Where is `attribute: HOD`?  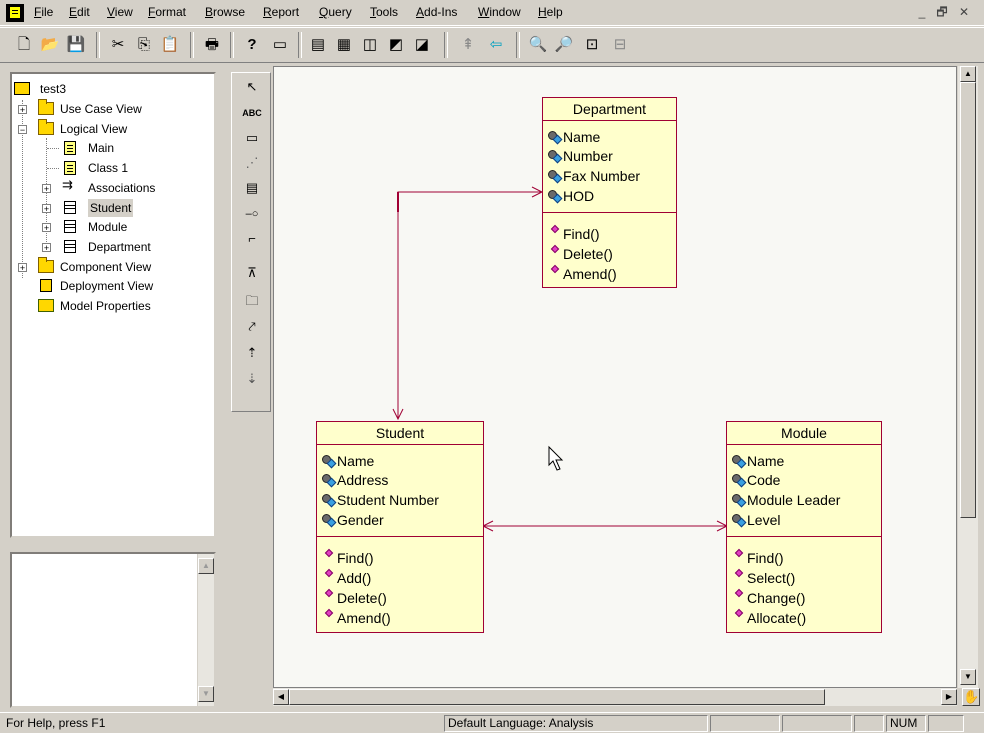
attribute: HOD is located at coordinates (570, 196).